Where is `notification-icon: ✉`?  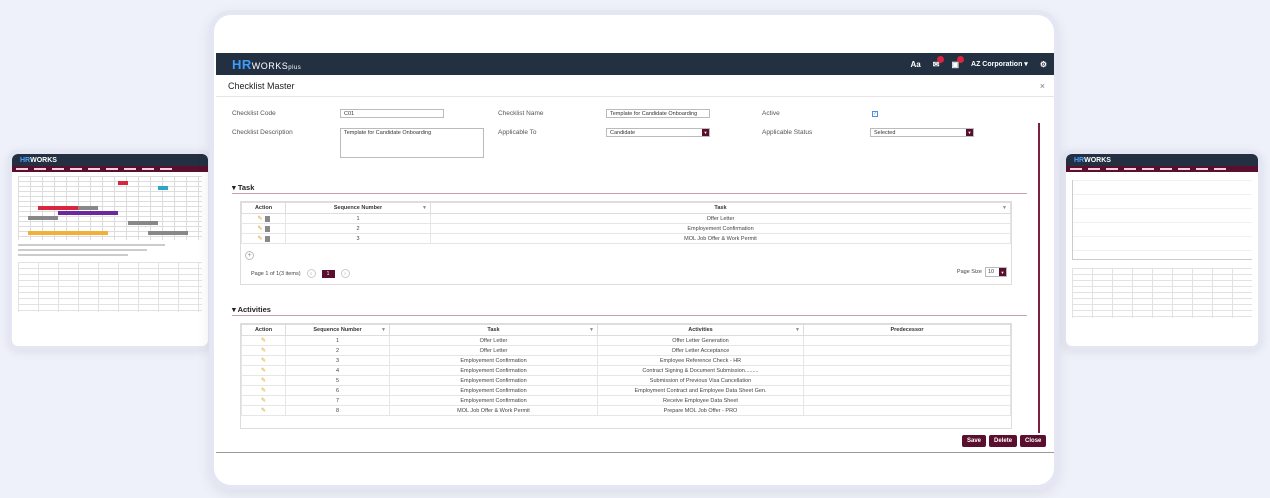 notification-icon: ✉ is located at coordinates (939, 62).